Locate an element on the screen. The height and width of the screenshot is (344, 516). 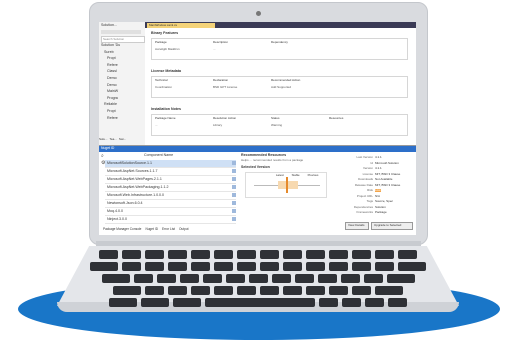
chart-label: Latest is located at coordinates (280, 175).